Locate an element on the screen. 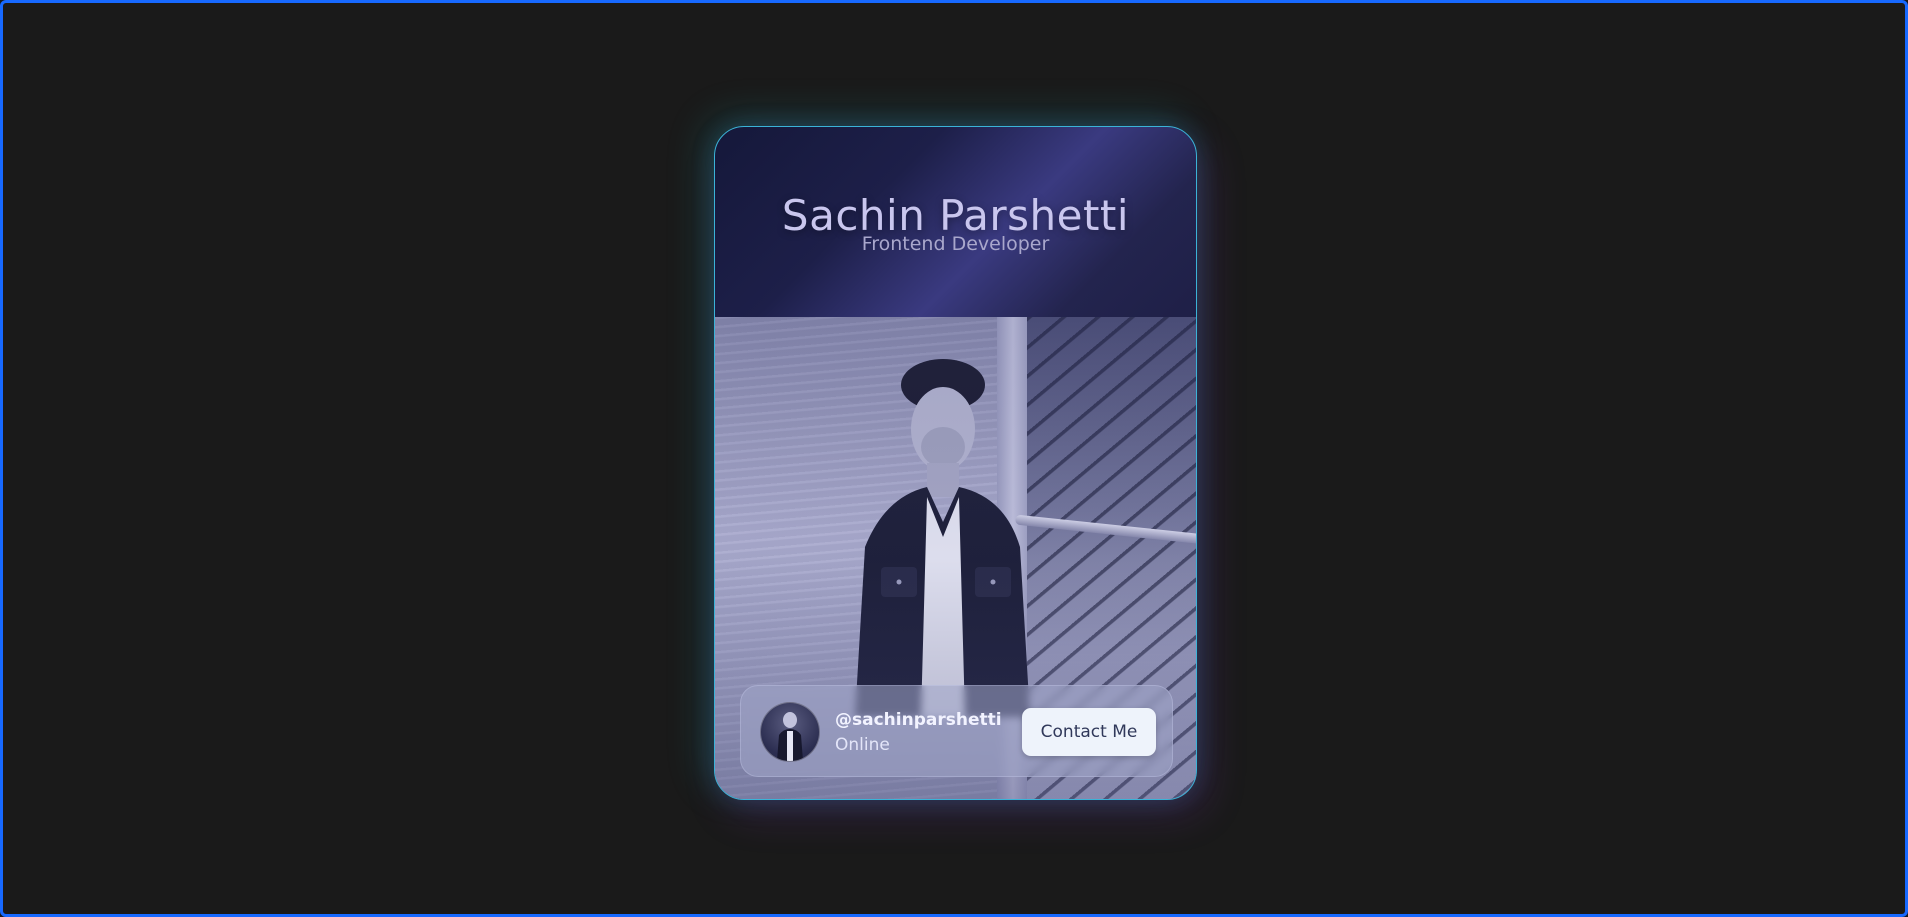  profile-info-bar: @sachinparshetti Online Contact Me is located at coordinates (956, 731).